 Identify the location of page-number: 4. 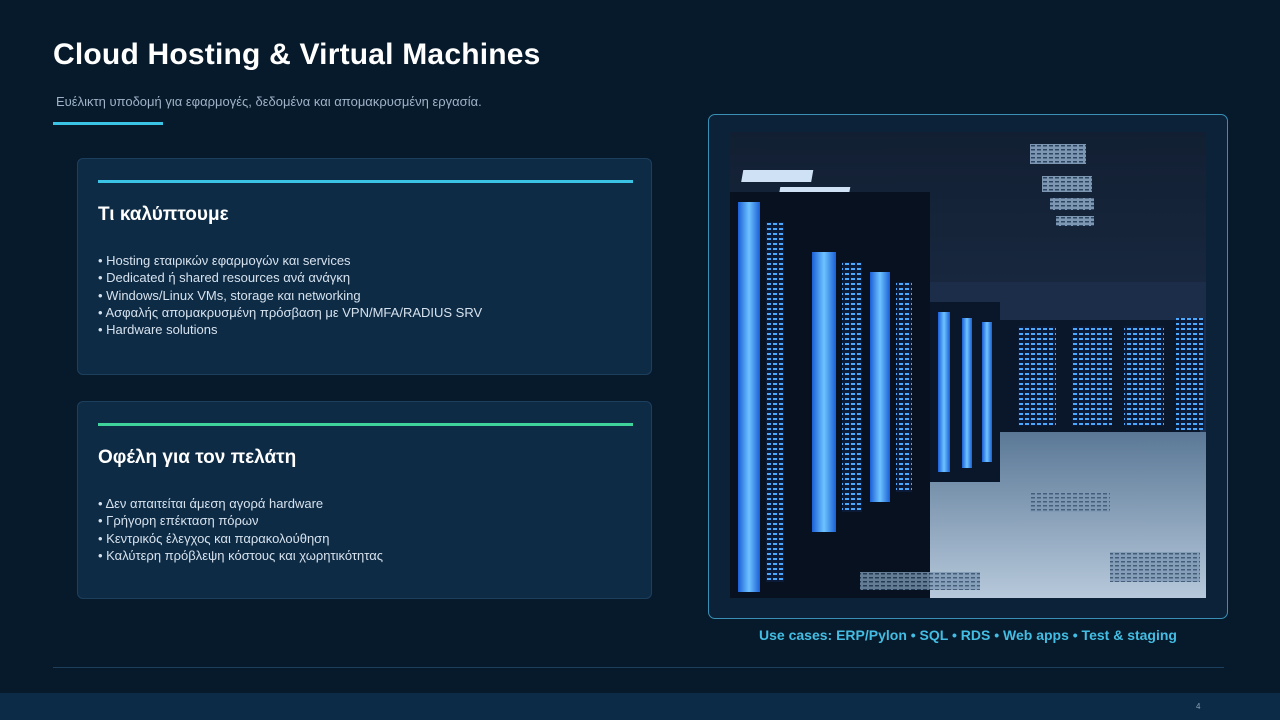
(1198, 706).